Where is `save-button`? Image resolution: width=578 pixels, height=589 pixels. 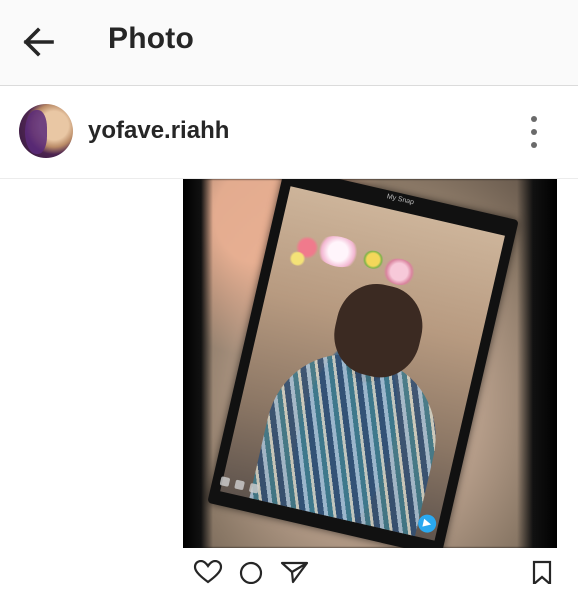
save-button is located at coordinates (545, 573).